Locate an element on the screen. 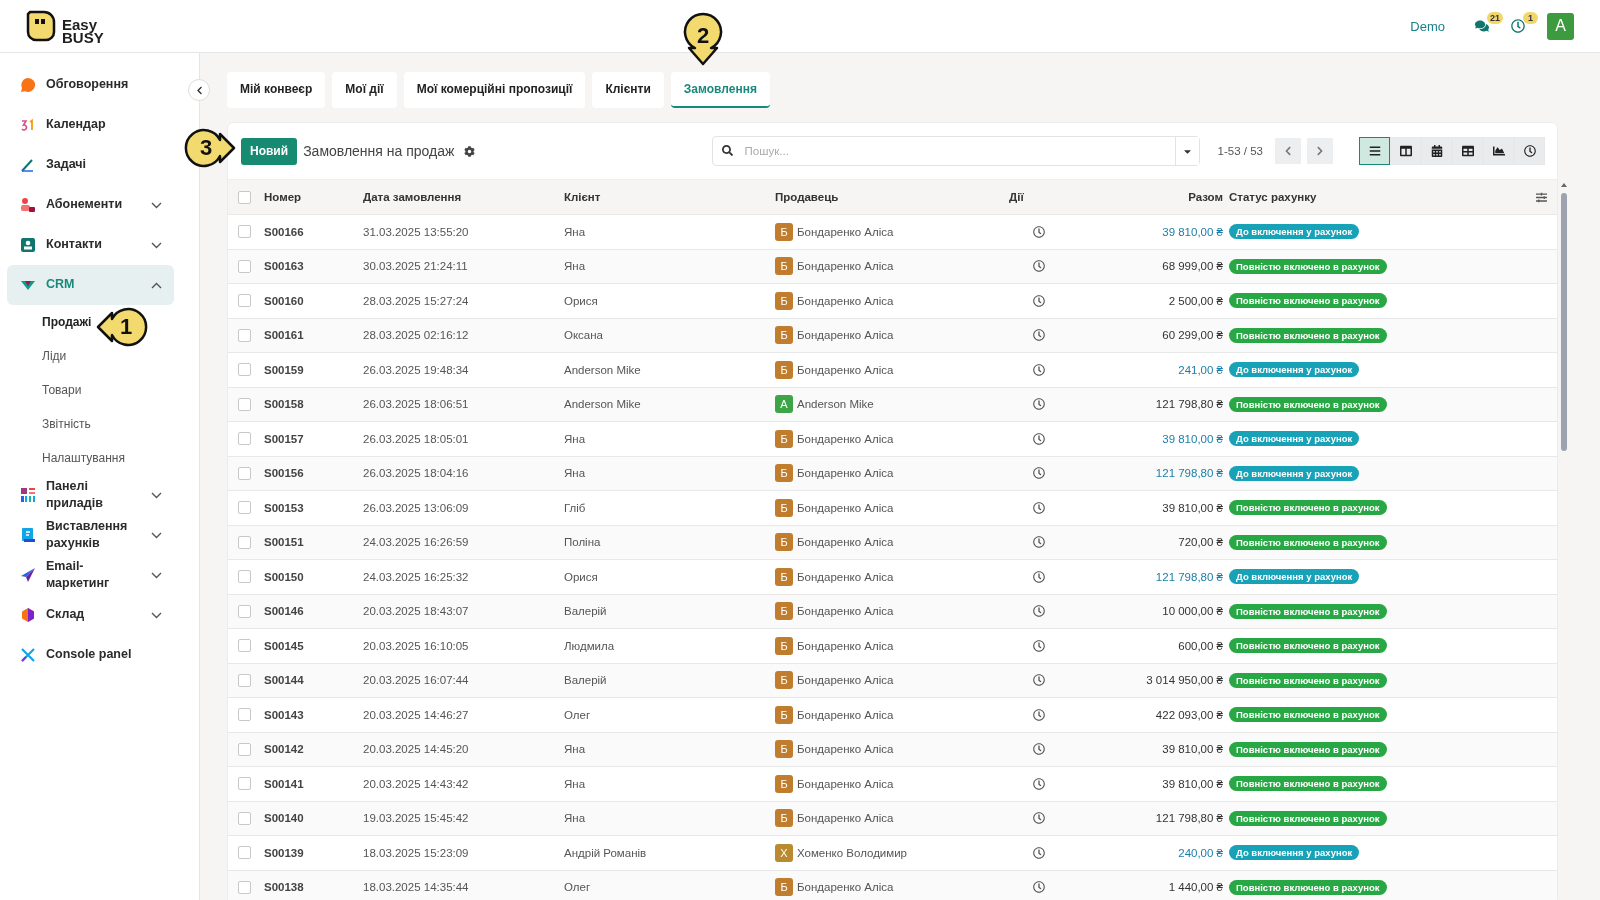 This screenshot has width=1600, height=900. new-button: Новий is located at coordinates (269, 151).